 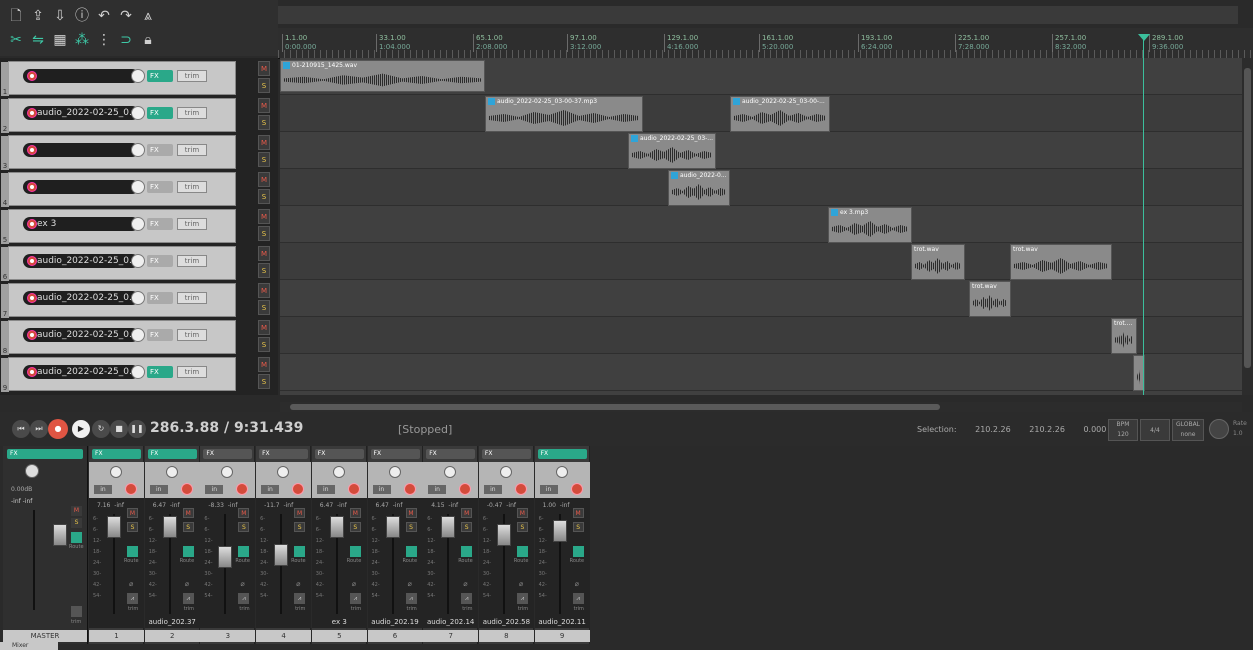 What do you see at coordinates (395, 636) in the screenshot?
I see `strip-track-number: 6` at bounding box center [395, 636].